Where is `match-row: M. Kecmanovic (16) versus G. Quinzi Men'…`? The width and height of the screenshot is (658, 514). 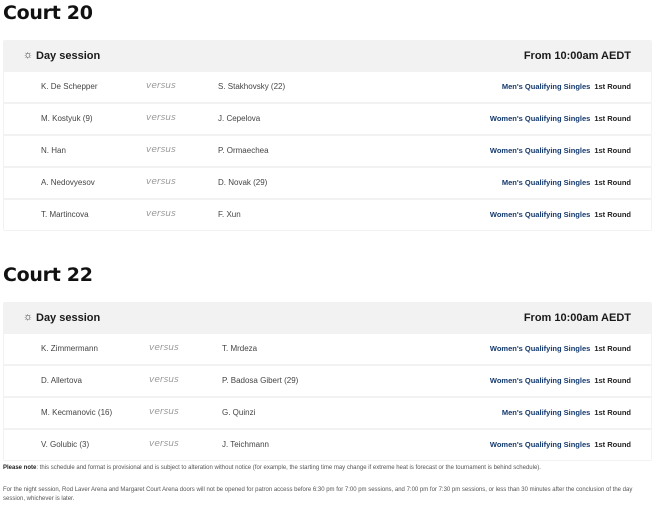 match-row: M. Kecmanovic (16) versus G. Quinzi Men'… is located at coordinates (327, 413).